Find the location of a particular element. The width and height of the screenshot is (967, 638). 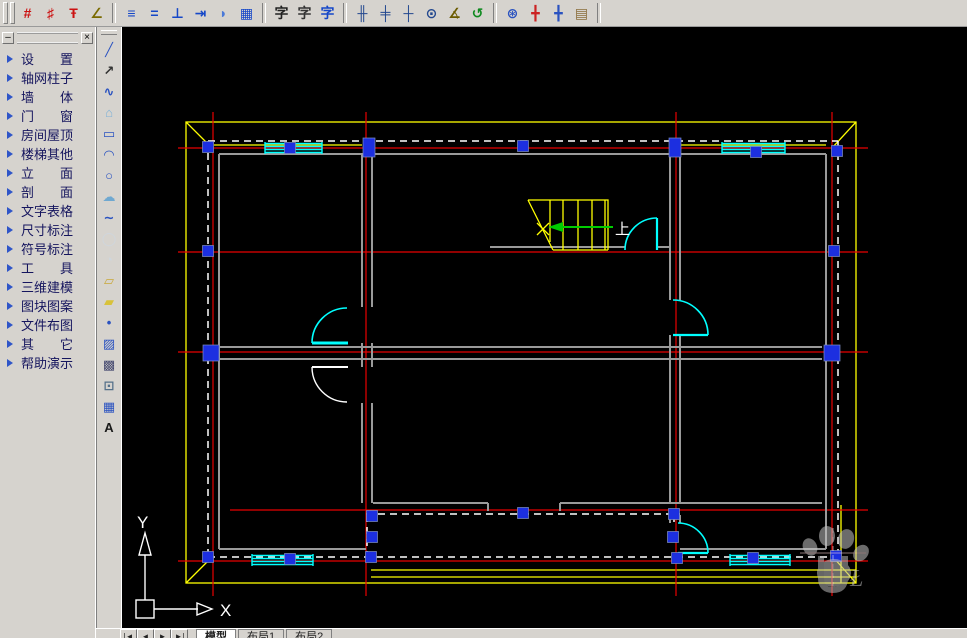

sidebar-menu-item: 墙 体 is located at coordinates (47, 96).